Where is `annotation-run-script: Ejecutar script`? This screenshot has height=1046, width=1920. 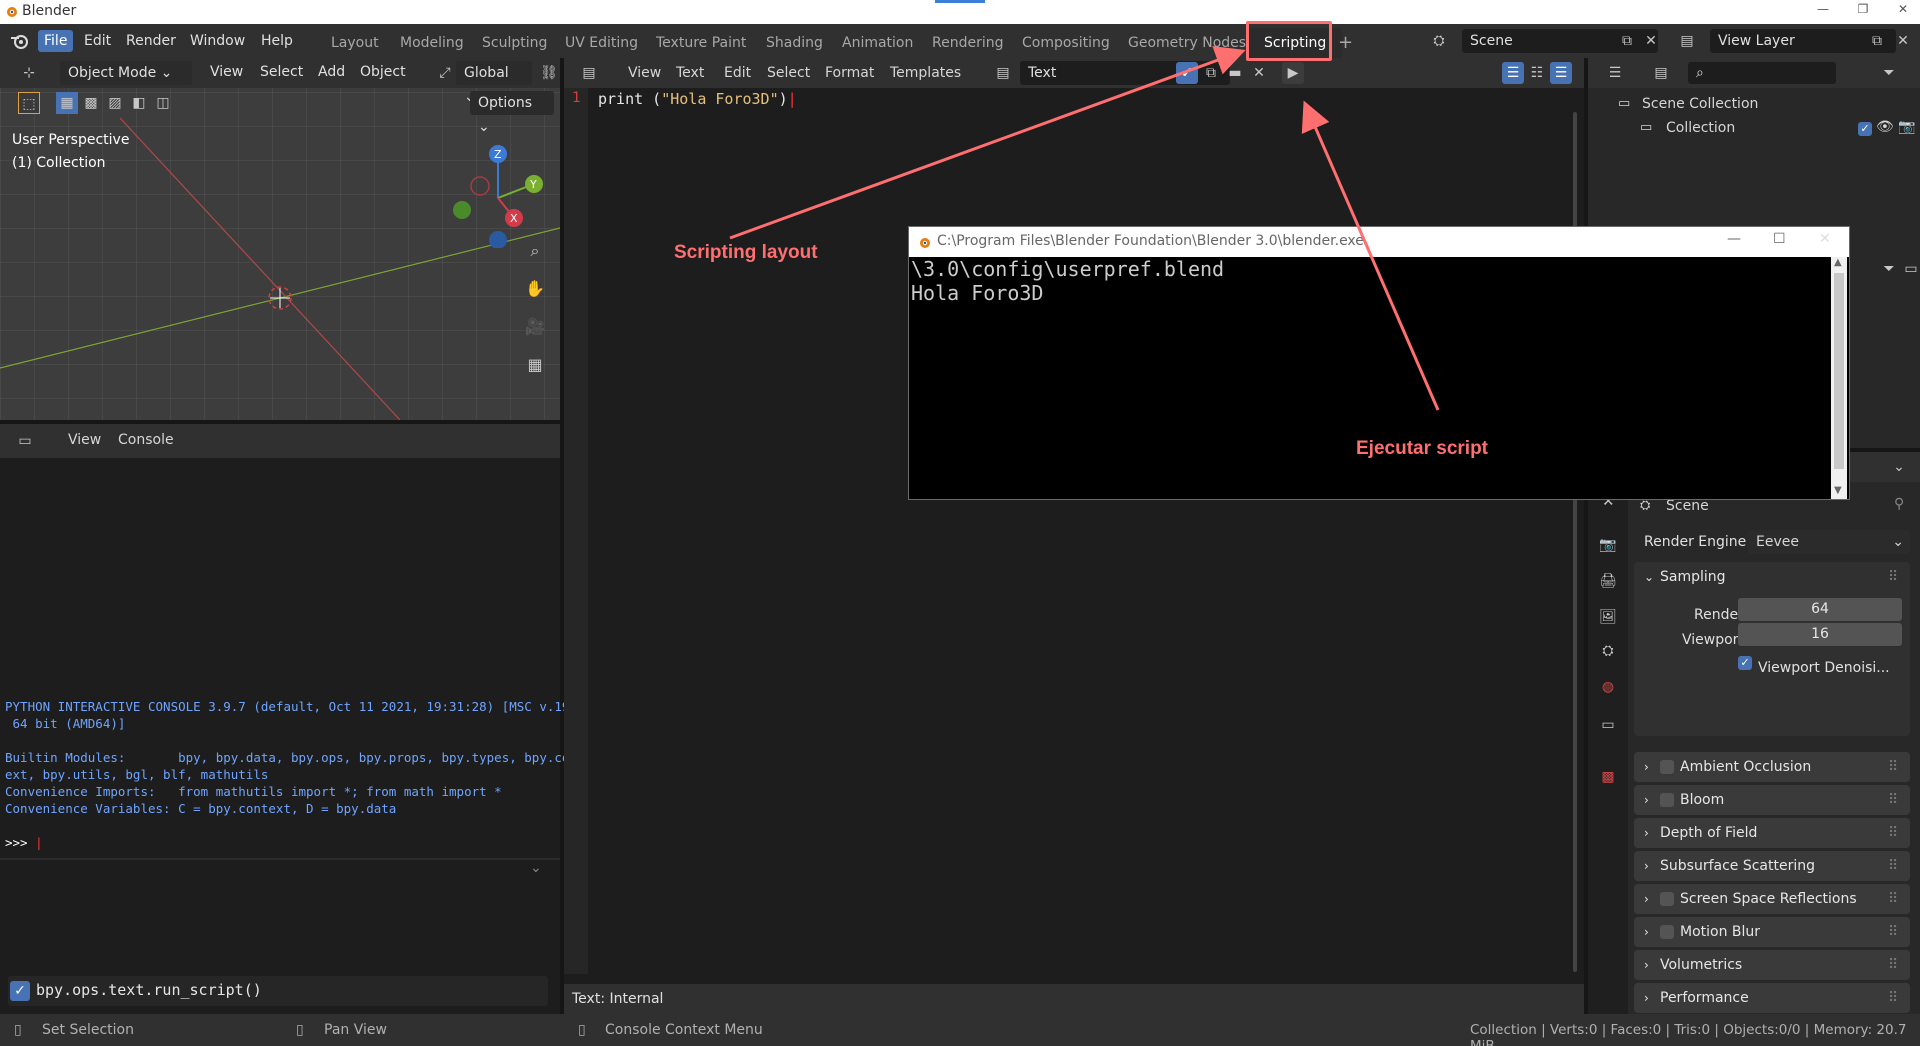
annotation-run-script: Ejecutar script is located at coordinates (1422, 448).